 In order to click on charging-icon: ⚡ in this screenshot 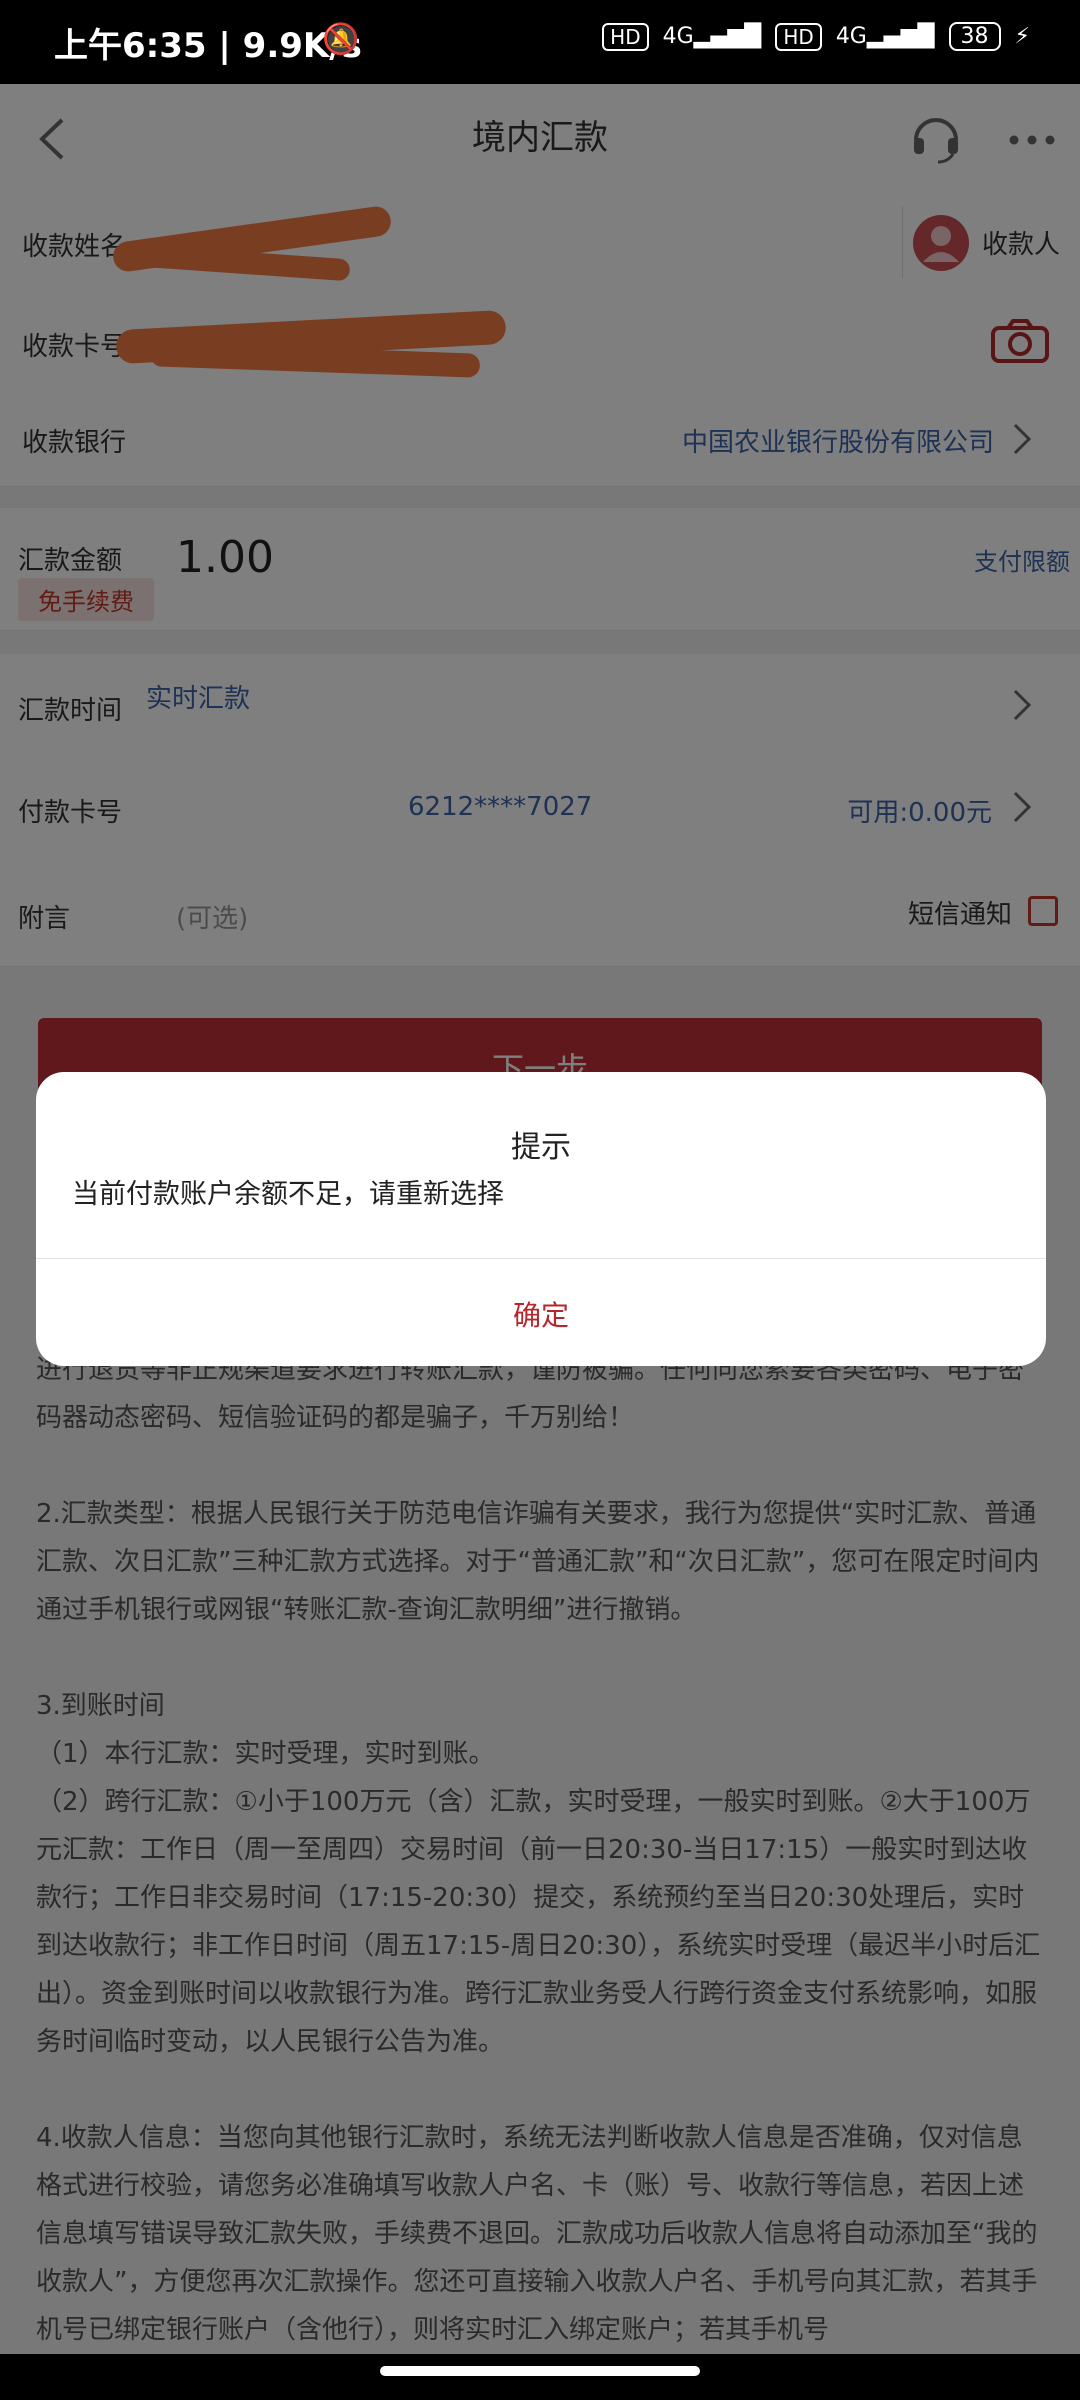, I will do `click(1022, 36)`.